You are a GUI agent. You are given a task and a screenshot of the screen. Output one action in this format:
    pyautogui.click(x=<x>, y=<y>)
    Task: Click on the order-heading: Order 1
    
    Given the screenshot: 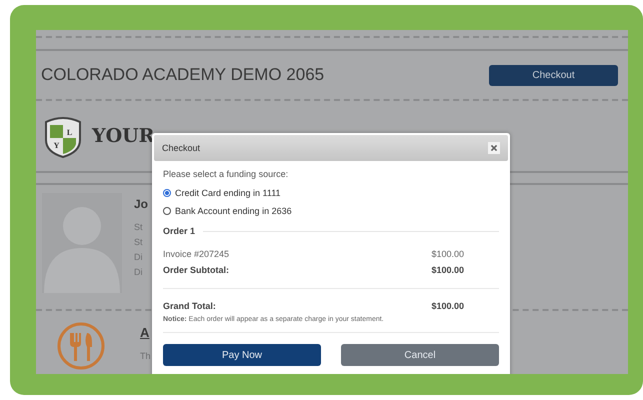 What is the action you would take?
    pyautogui.click(x=179, y=231)
    